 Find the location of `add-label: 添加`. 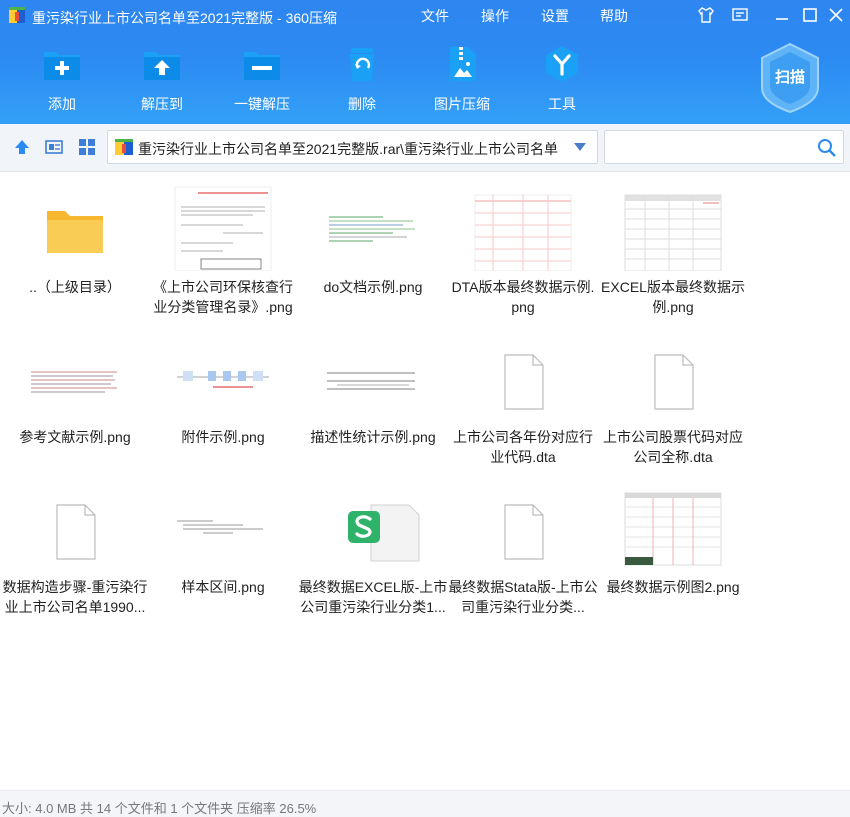

add-label: 添加 is located at coordinates (62, 104).